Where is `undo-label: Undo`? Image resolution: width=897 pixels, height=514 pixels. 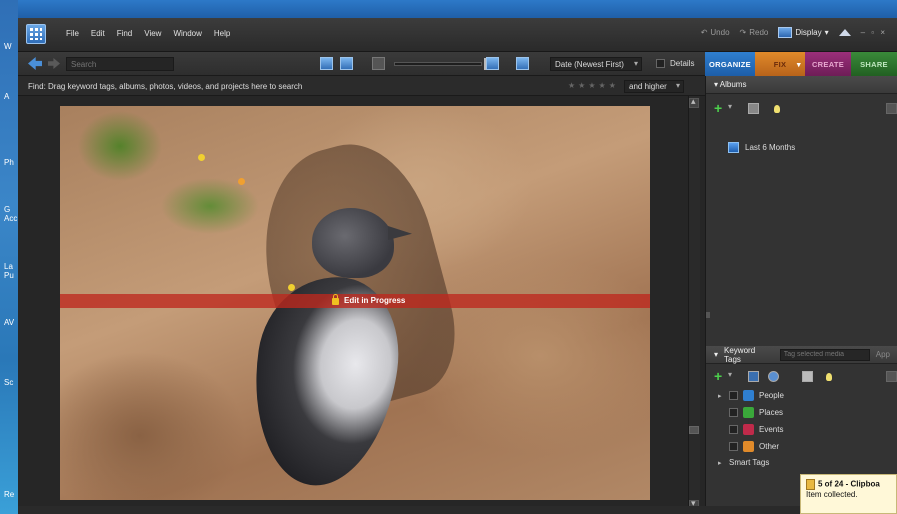
undo-label: Undo is located at coordinates (720, 32).